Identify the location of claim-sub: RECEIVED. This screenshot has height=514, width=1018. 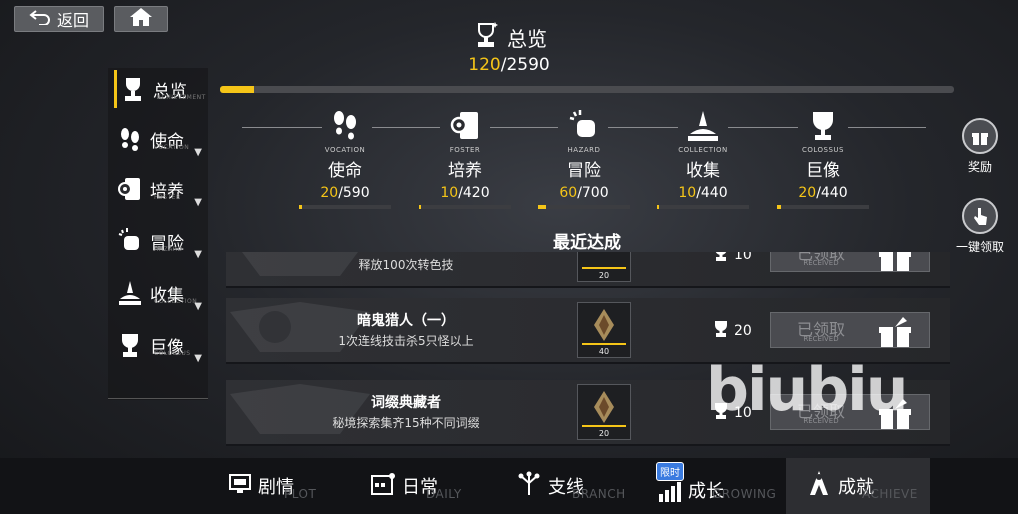
(821, 263).